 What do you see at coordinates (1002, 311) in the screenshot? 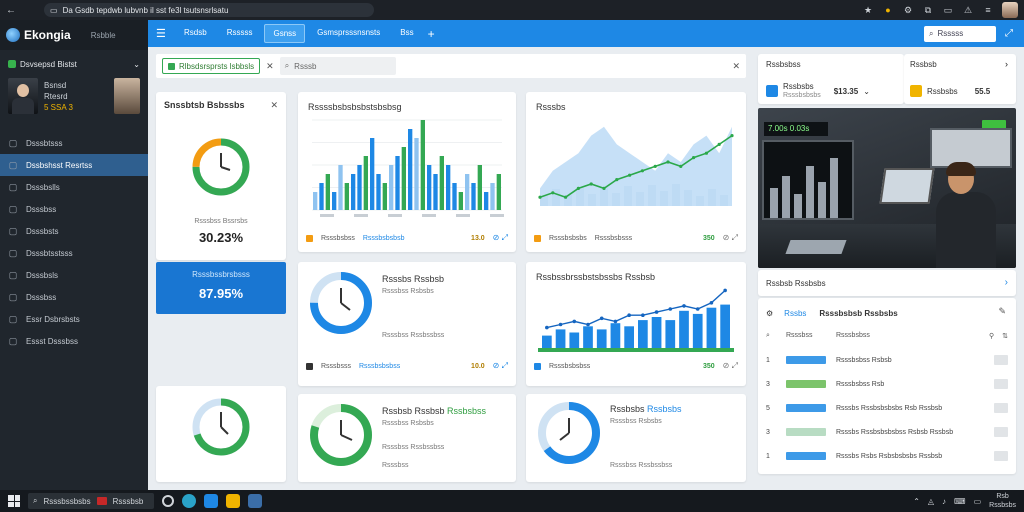
I see `edit-icon: ✎` at bounding box center [1002, 311].